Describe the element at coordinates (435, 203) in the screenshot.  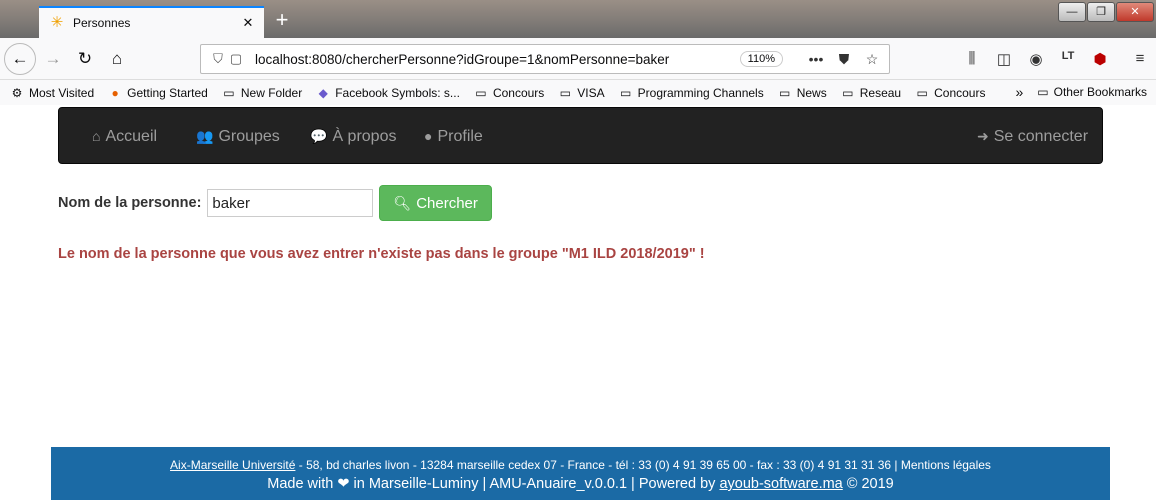
I see `search-button: 🔍︎ Chercher` at that location.